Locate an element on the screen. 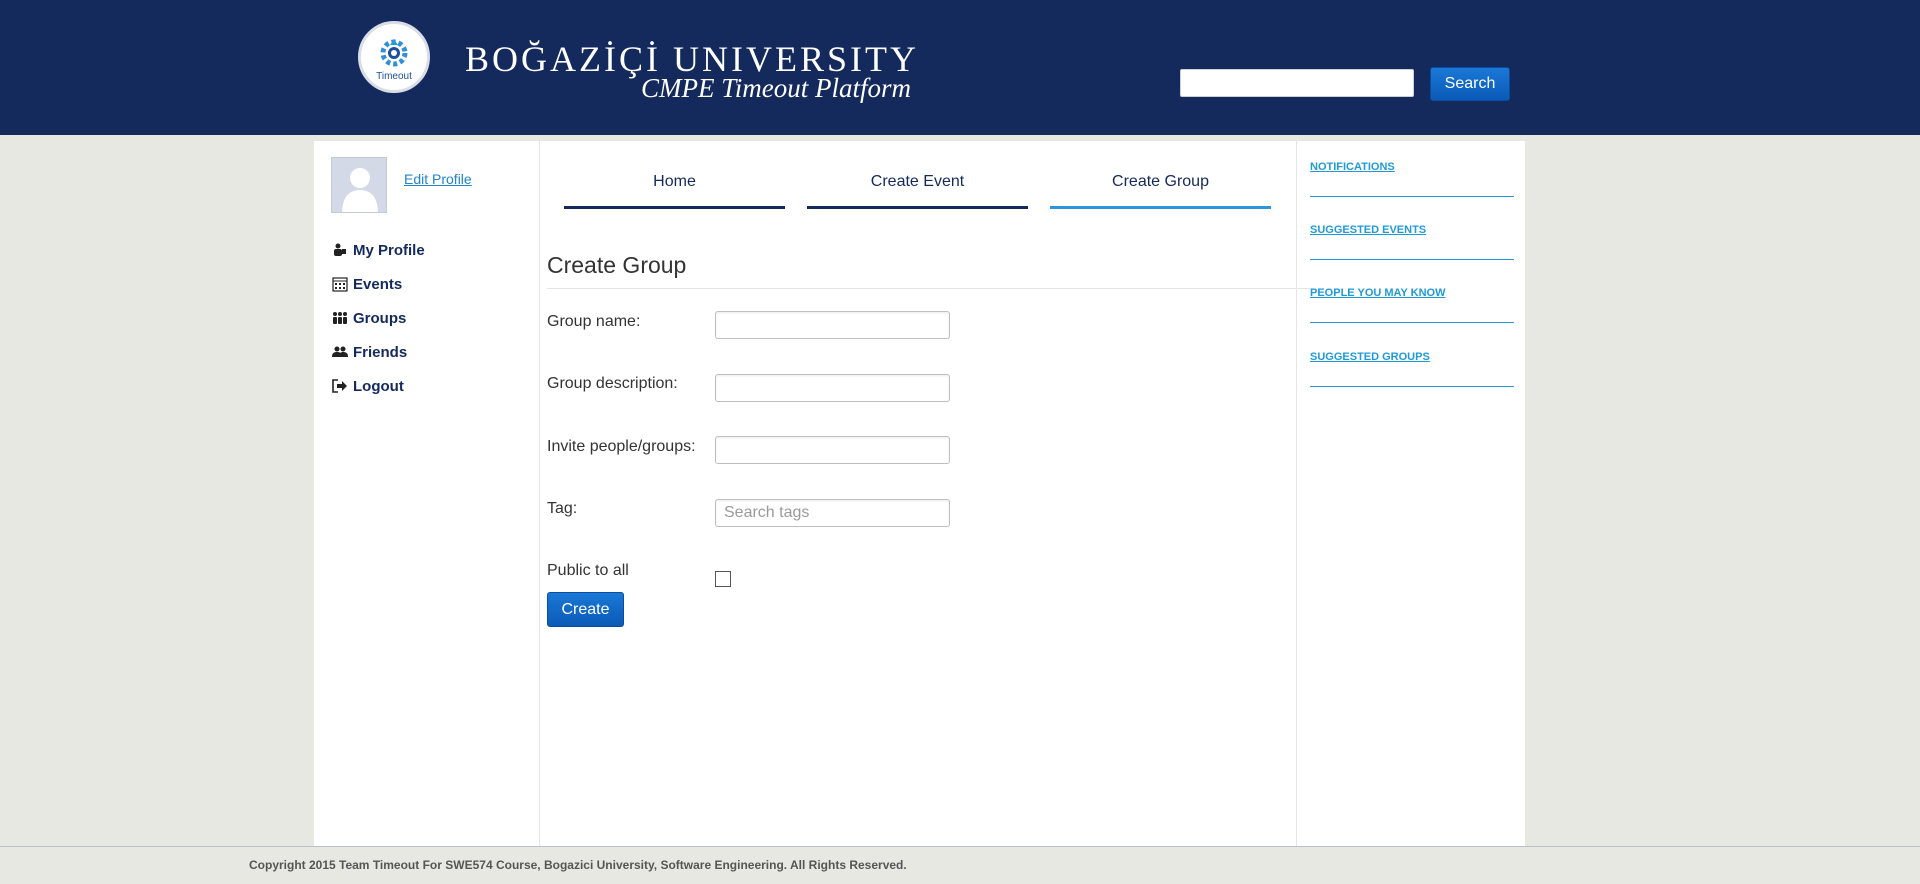  invite-label: Invite people/groups: is located at coordinates (621, 446).